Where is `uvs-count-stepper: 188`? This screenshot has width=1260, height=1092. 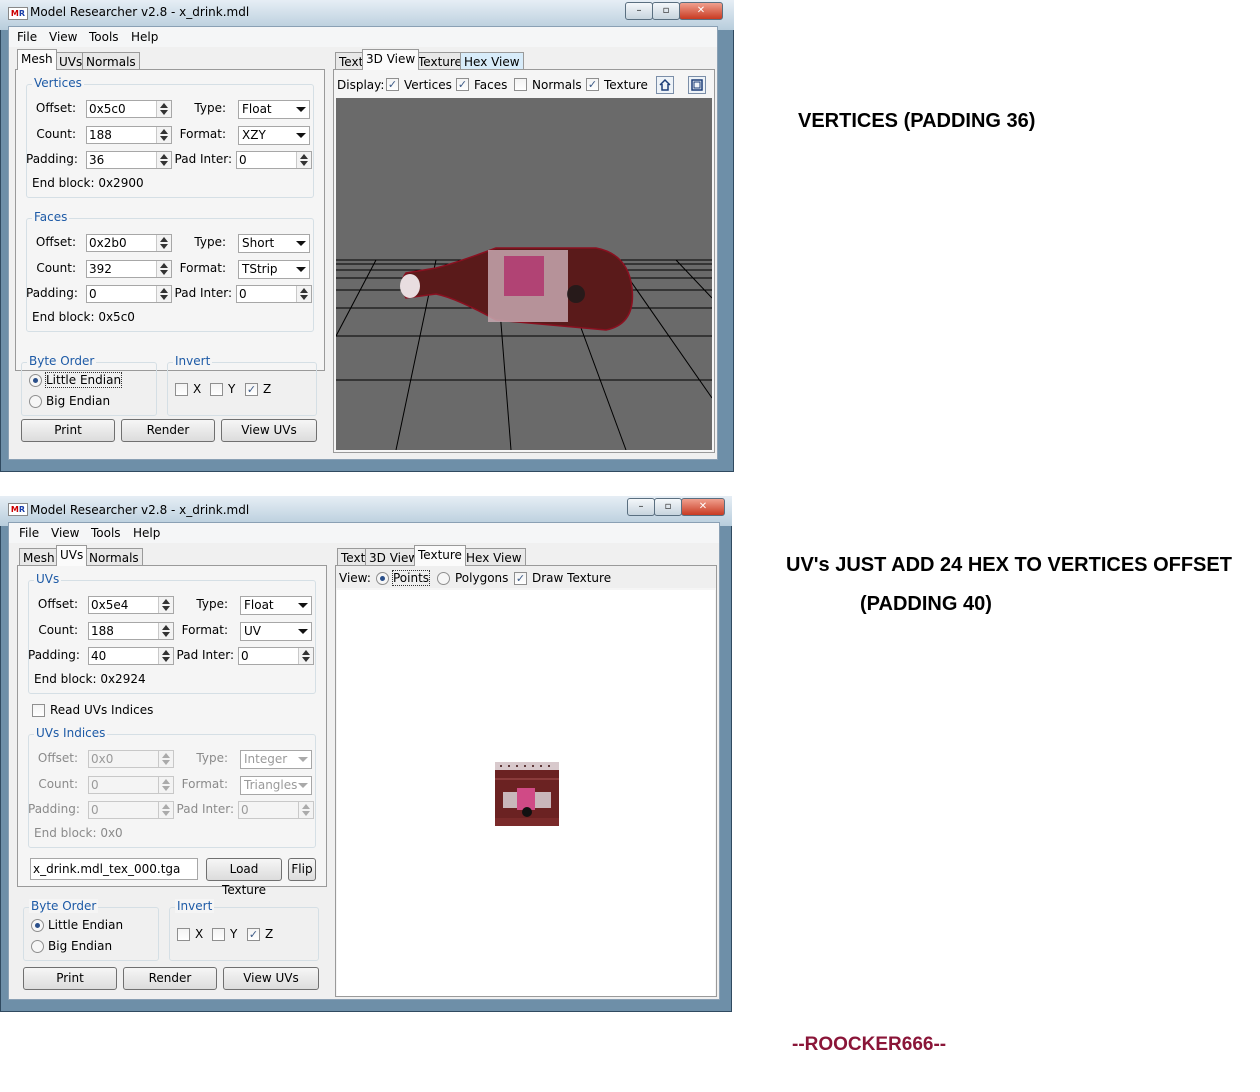 uvs-count-stepper: 188 is located at coordinates (131, 631).